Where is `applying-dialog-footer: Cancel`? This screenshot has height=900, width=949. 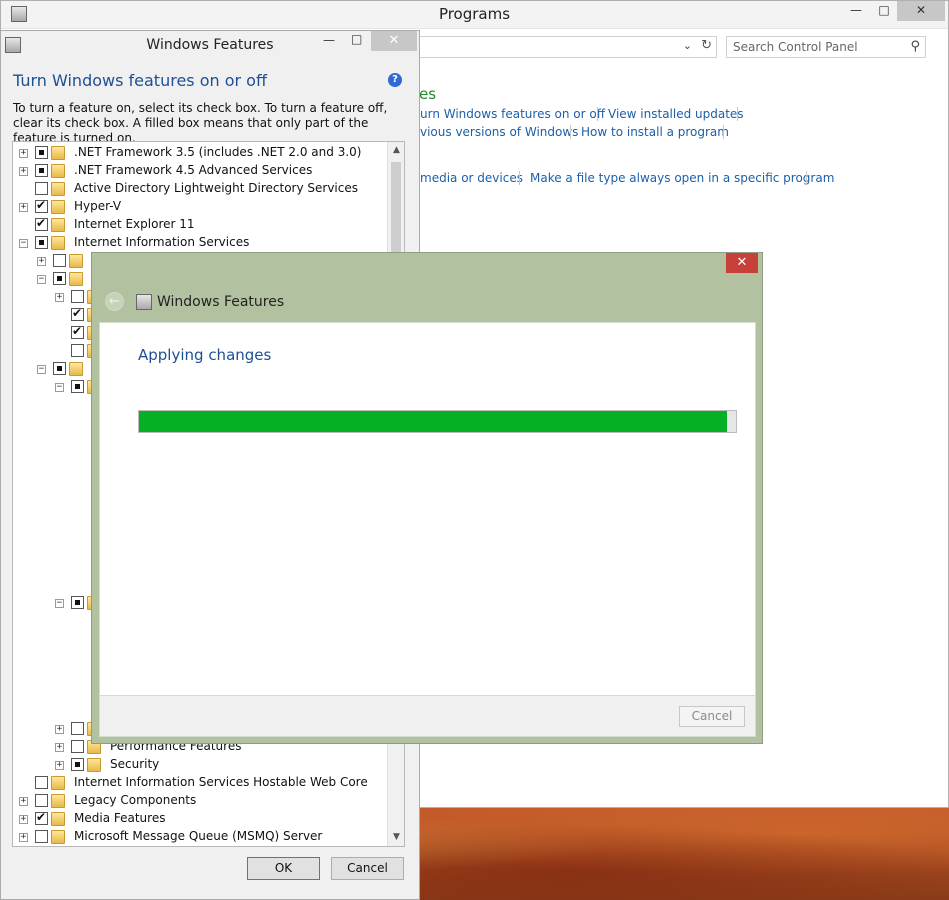
applying-dialog-footer: Cancel is located at coordinates (427, 716).